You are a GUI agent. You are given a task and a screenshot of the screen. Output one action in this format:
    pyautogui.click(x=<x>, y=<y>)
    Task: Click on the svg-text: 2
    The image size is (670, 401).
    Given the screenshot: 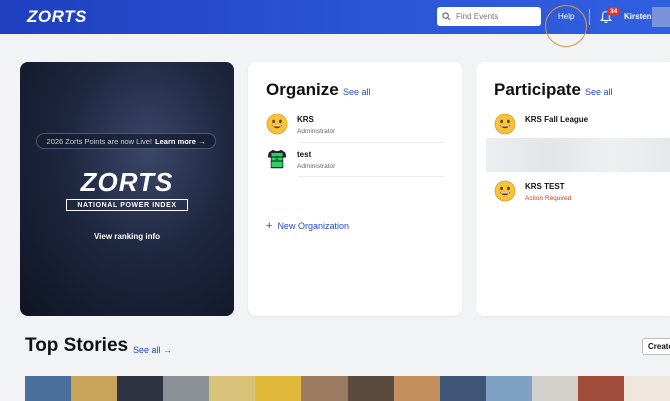 What is the action you would take?
    pyautogui.click(x=276, y=159)
    